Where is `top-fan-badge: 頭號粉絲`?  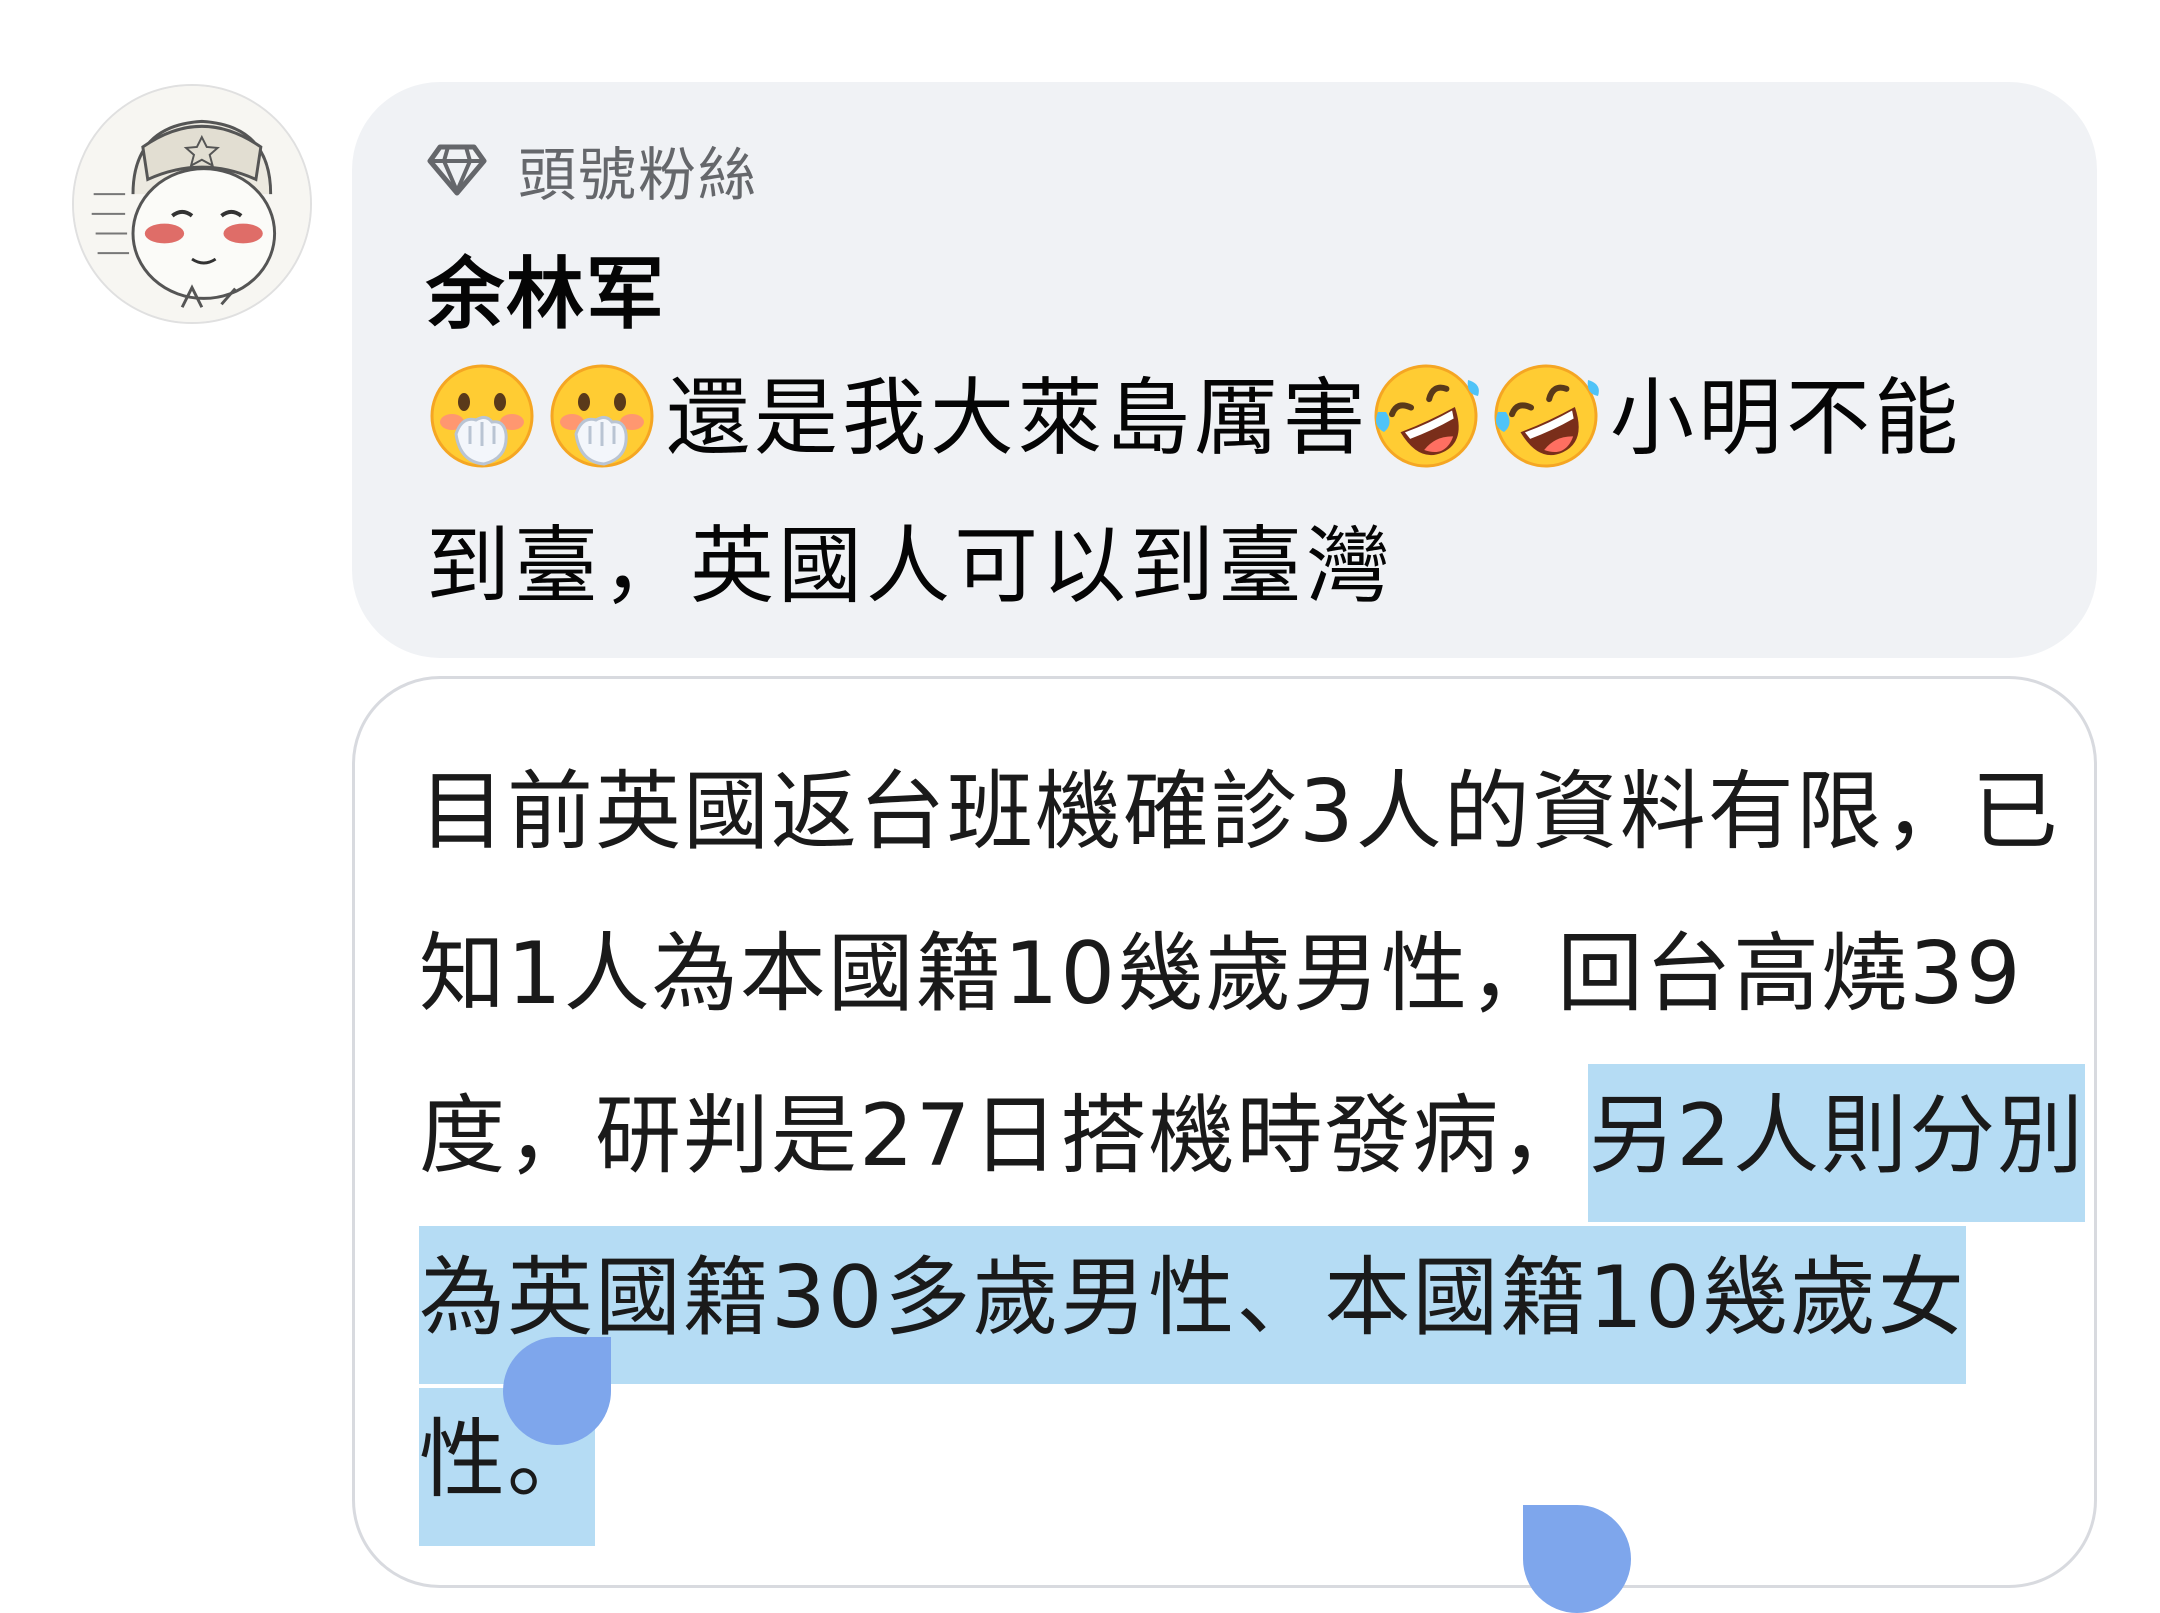 top-fan-badge: 頭號粉絲 is located at coordinates (592, 170).